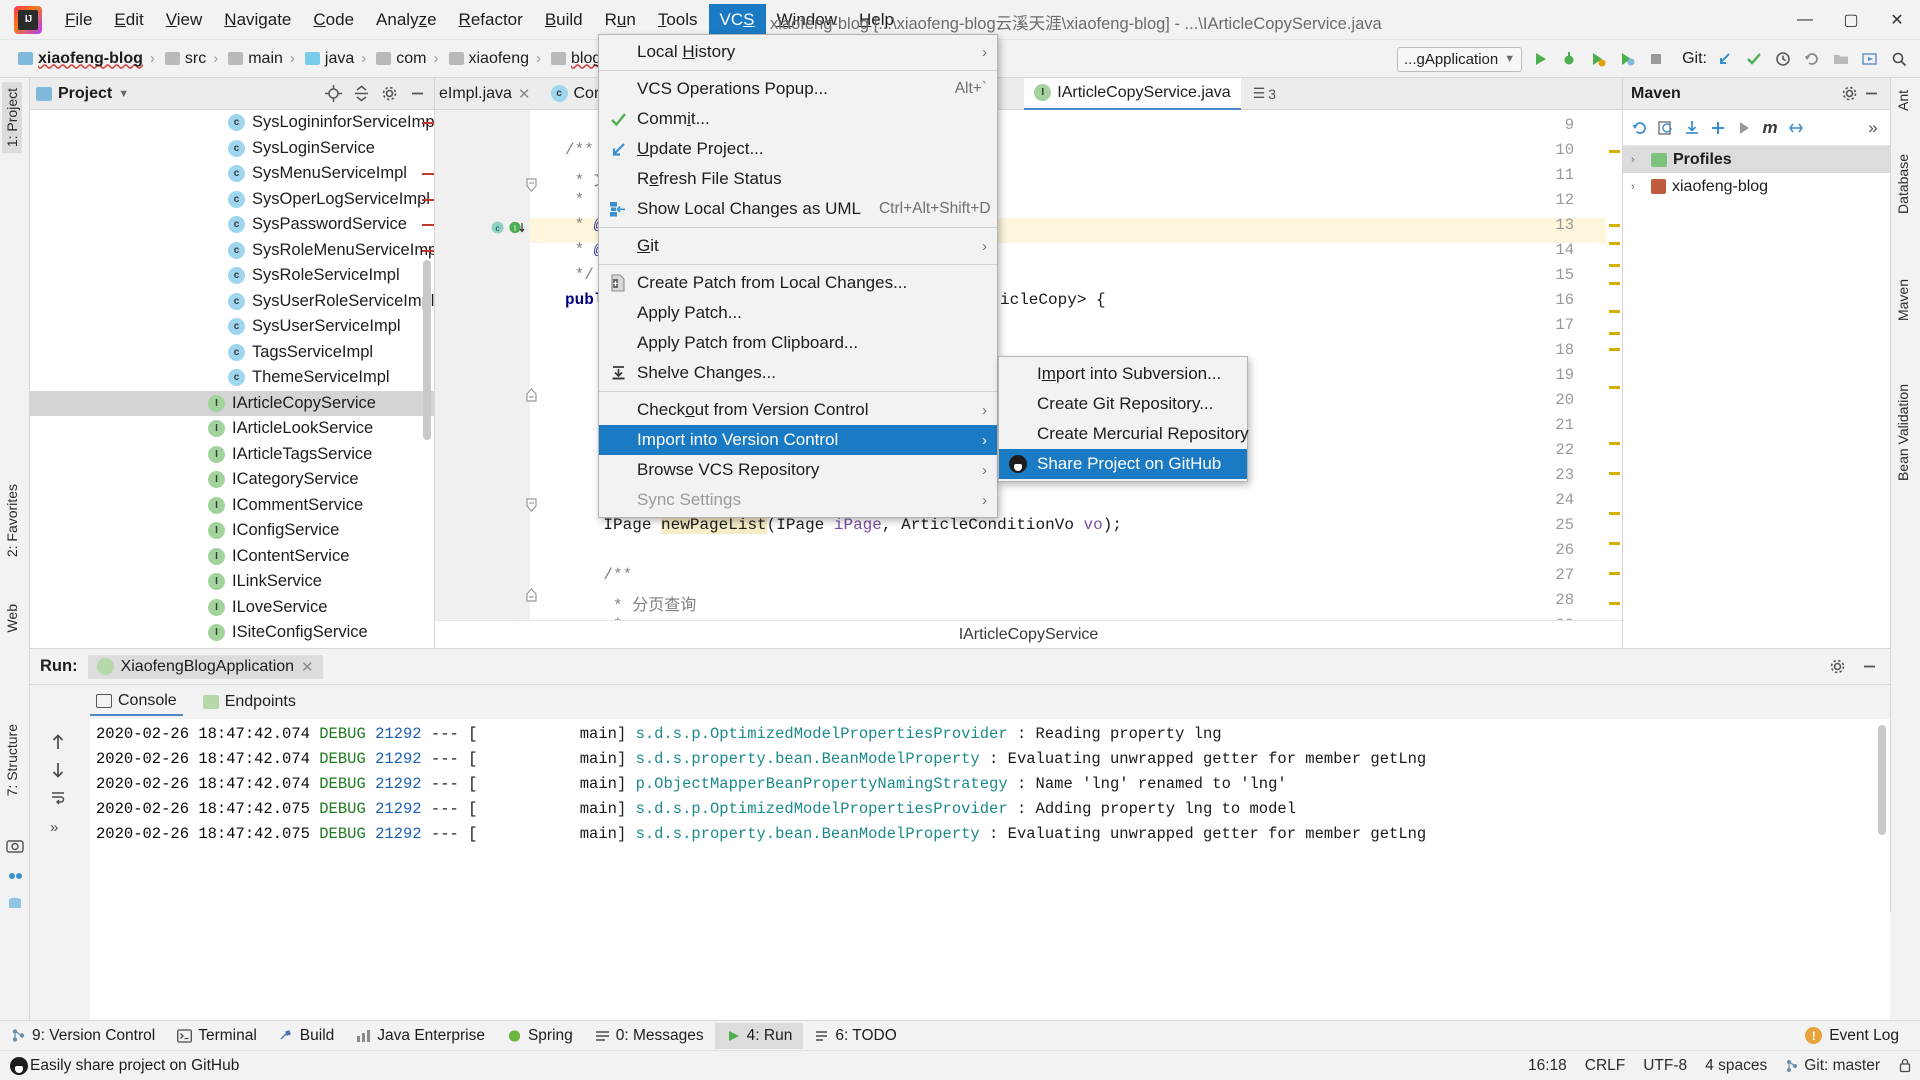 Image resolution: width=1920 pixels, height=1080 pixels. I want to click on tree-item: c SysOperLogServiceImpl, so click(232, 200).